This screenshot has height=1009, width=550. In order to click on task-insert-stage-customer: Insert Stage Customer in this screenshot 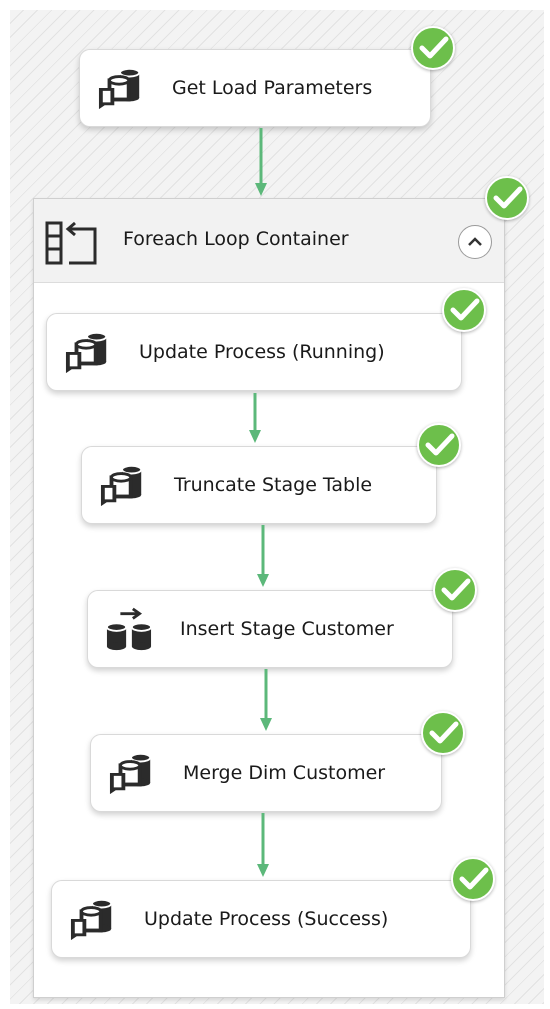, I will do `click(270, 629)`.